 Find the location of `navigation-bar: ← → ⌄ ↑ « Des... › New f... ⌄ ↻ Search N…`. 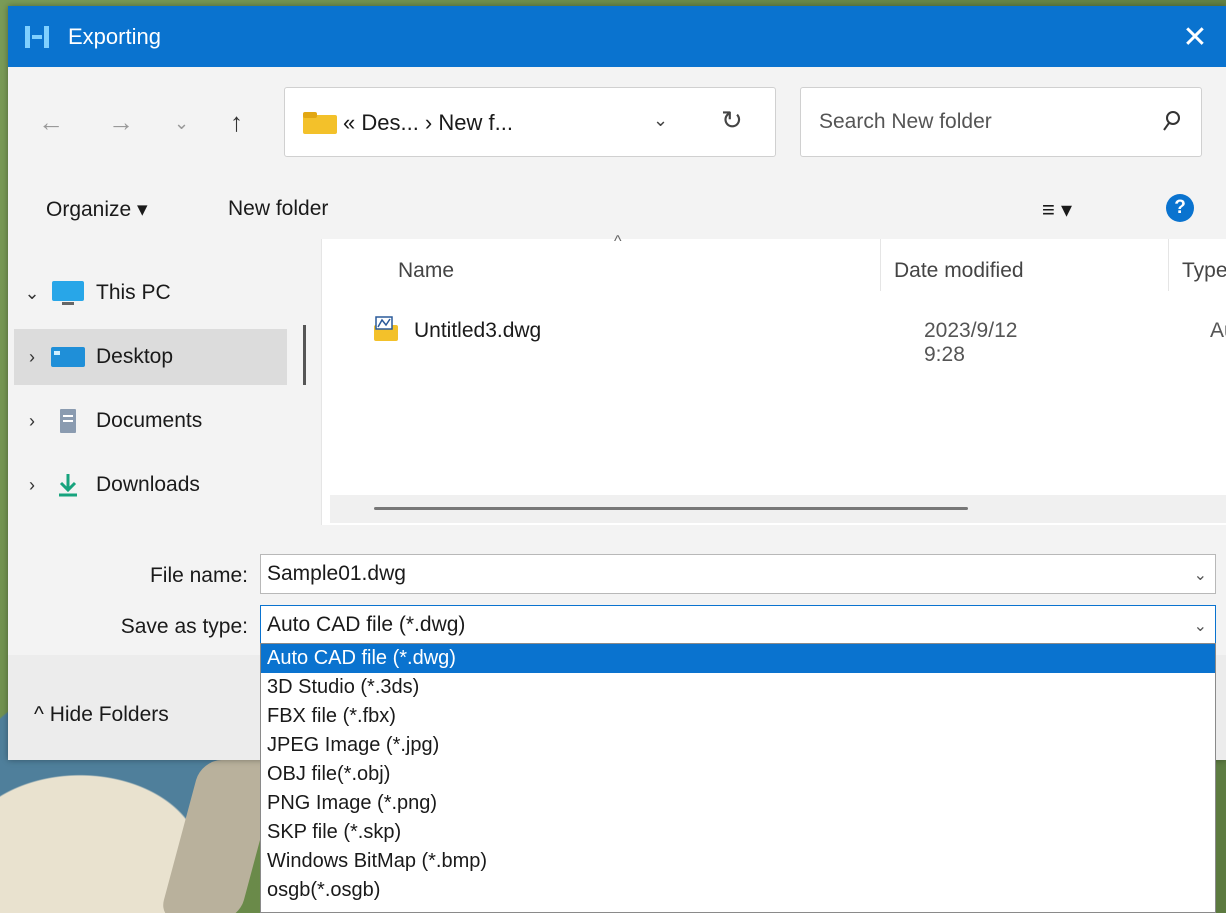

navigation-bar: ← → ⌄ ↑ « Des... › New f... ⌄ ↻ Search N… is located at coordinates (617, 123).